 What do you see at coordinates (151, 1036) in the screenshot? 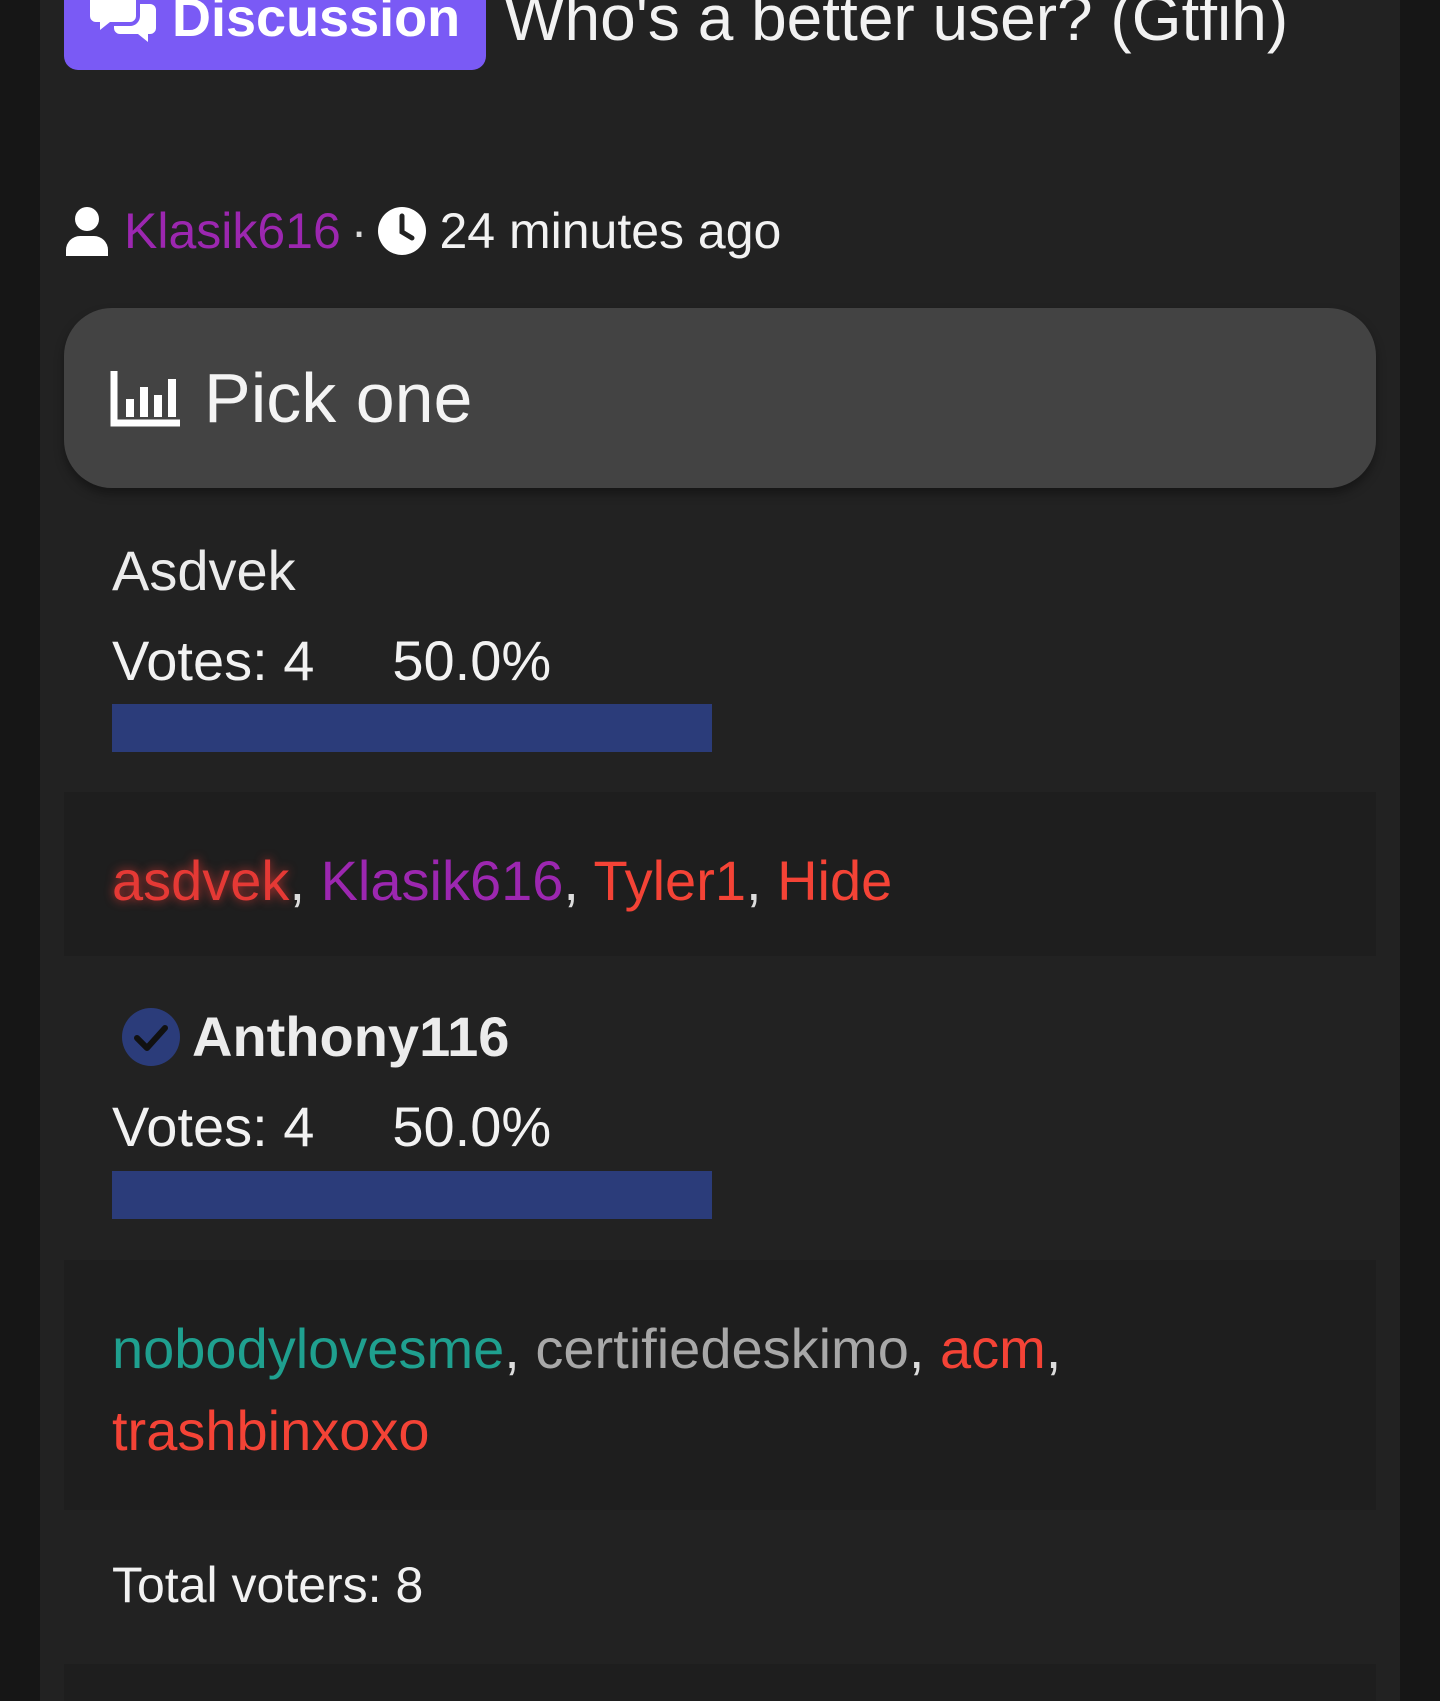
I see `check-circle-icon` at bounding box center [151, 1036].